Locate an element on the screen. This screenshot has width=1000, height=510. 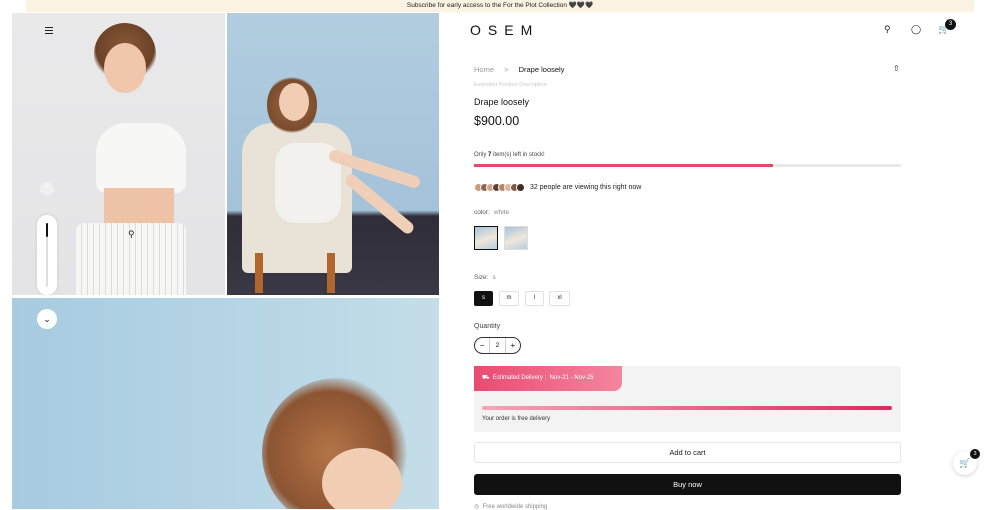
stock-prefix: Only is located at coordinates (481, 155).